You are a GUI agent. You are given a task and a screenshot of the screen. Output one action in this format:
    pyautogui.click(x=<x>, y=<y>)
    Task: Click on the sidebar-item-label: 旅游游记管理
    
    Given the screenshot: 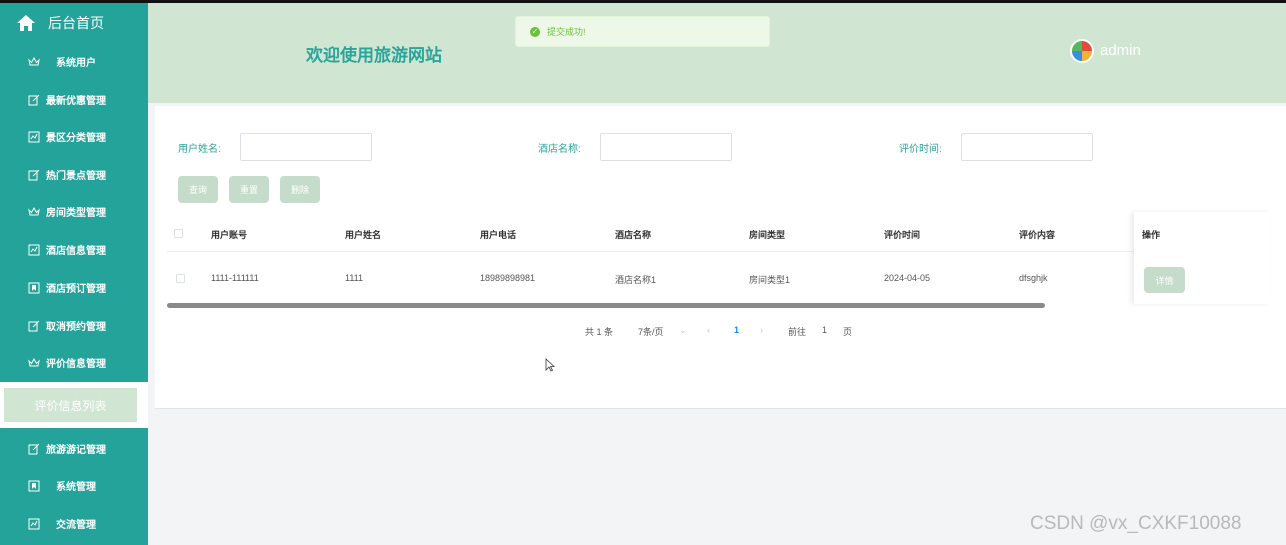 What is the action you would take?
    pyautogui.click(x=76, y=450)
    